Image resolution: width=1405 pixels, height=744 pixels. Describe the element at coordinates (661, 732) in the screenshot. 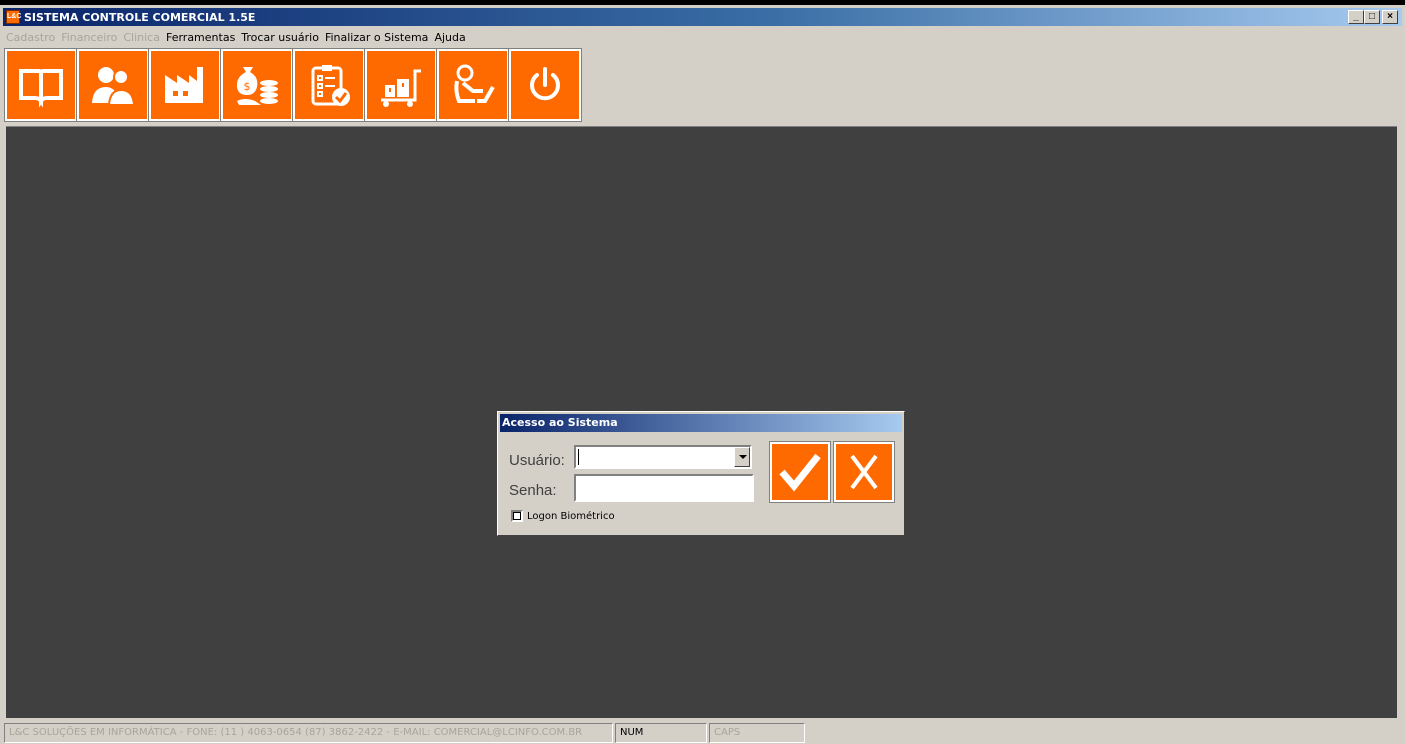

I see `status-num-panel: NUM` at that location.